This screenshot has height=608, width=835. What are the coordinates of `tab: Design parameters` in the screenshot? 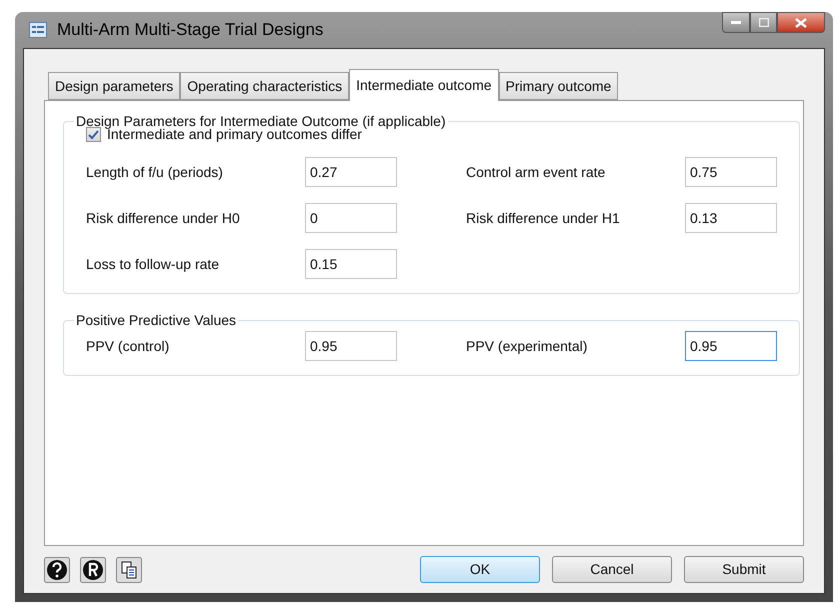 It's located at (114, 86).